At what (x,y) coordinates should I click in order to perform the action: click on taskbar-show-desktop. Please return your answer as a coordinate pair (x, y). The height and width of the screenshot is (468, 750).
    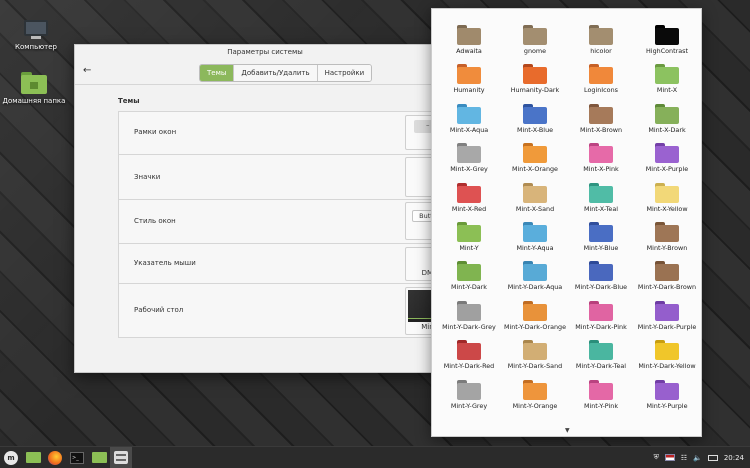
    Looking at the image, I should click on (33, 457).